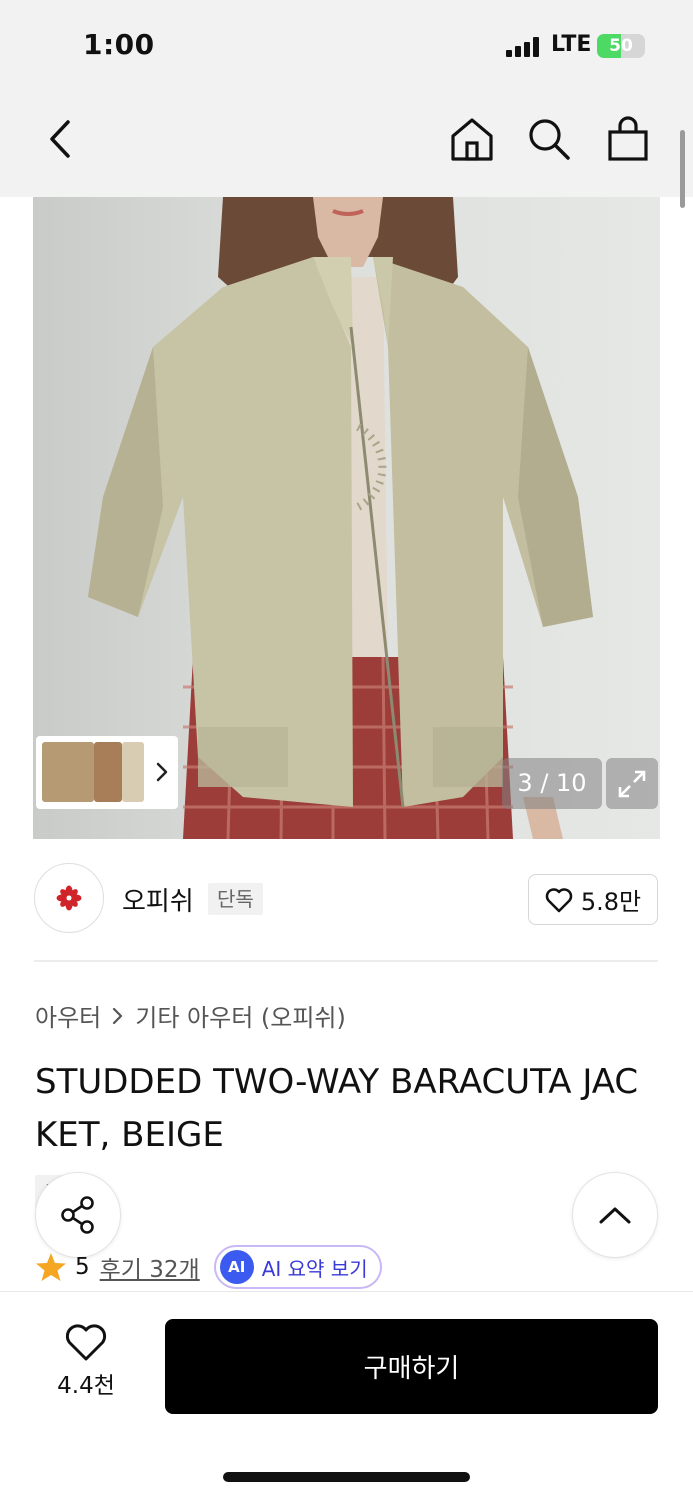  What do you see at coordinates (337, 1108) in the screenshot?
I see `product-title: STUDDED TWO-WAY BARACUTA JACKET, BEIGE` at bounding box center [337, 1108].